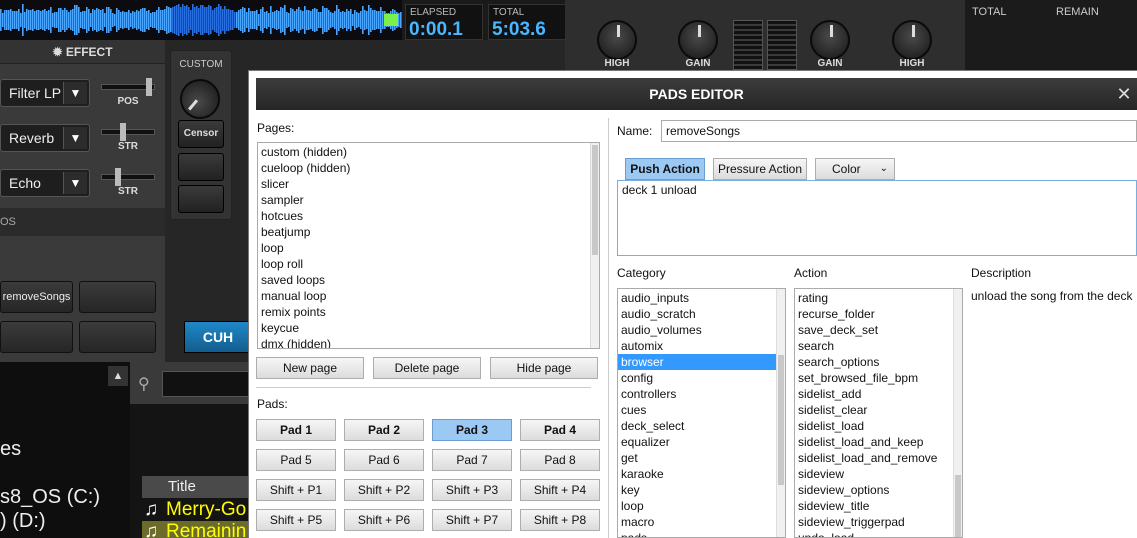 This screenshot has height=538, width=1137. I want to click on action-list-item: sidelist_add, so click(878, 394).